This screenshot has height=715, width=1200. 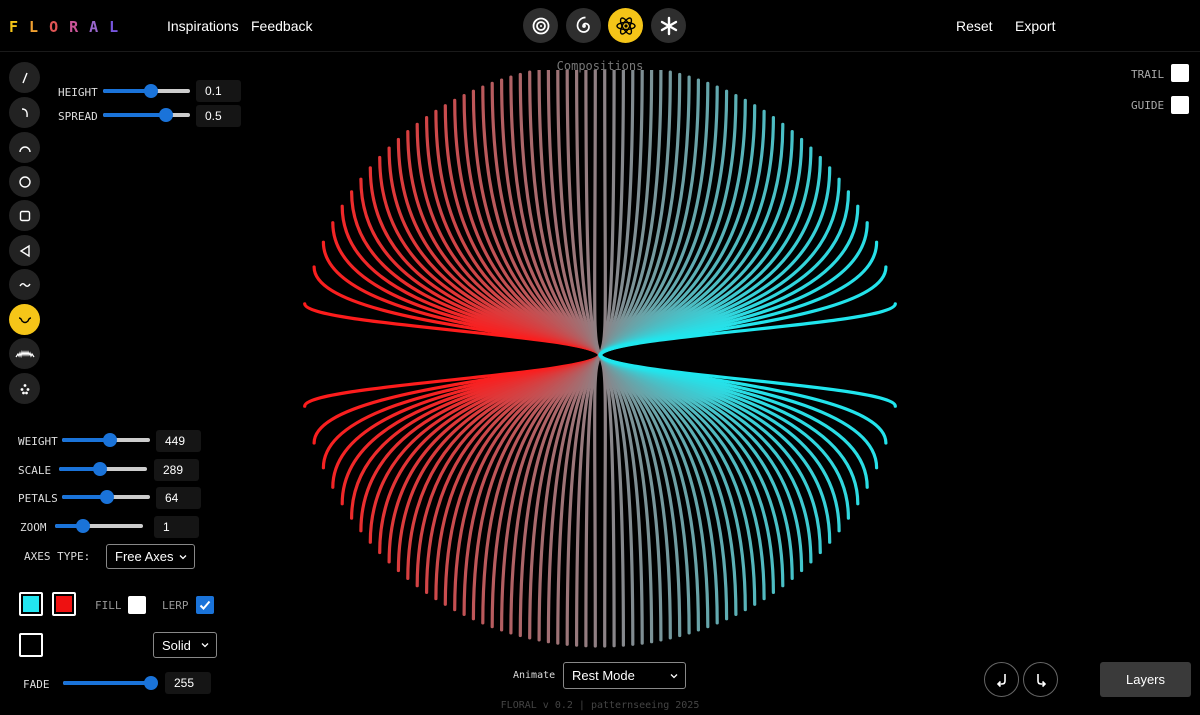 I want to click on animate-mode-select: Rest Mode, so click(x=624, y=675).